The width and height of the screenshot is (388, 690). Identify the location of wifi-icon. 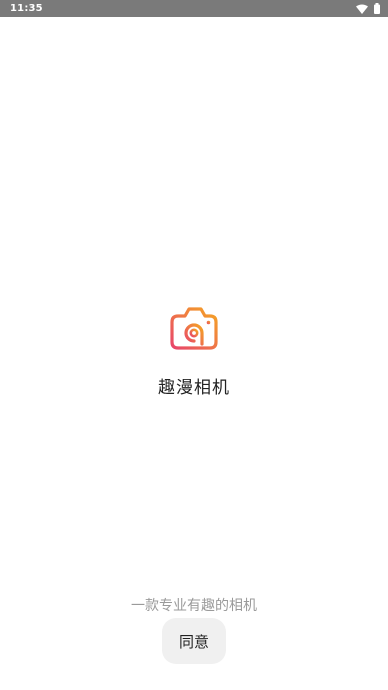
(362, 9).